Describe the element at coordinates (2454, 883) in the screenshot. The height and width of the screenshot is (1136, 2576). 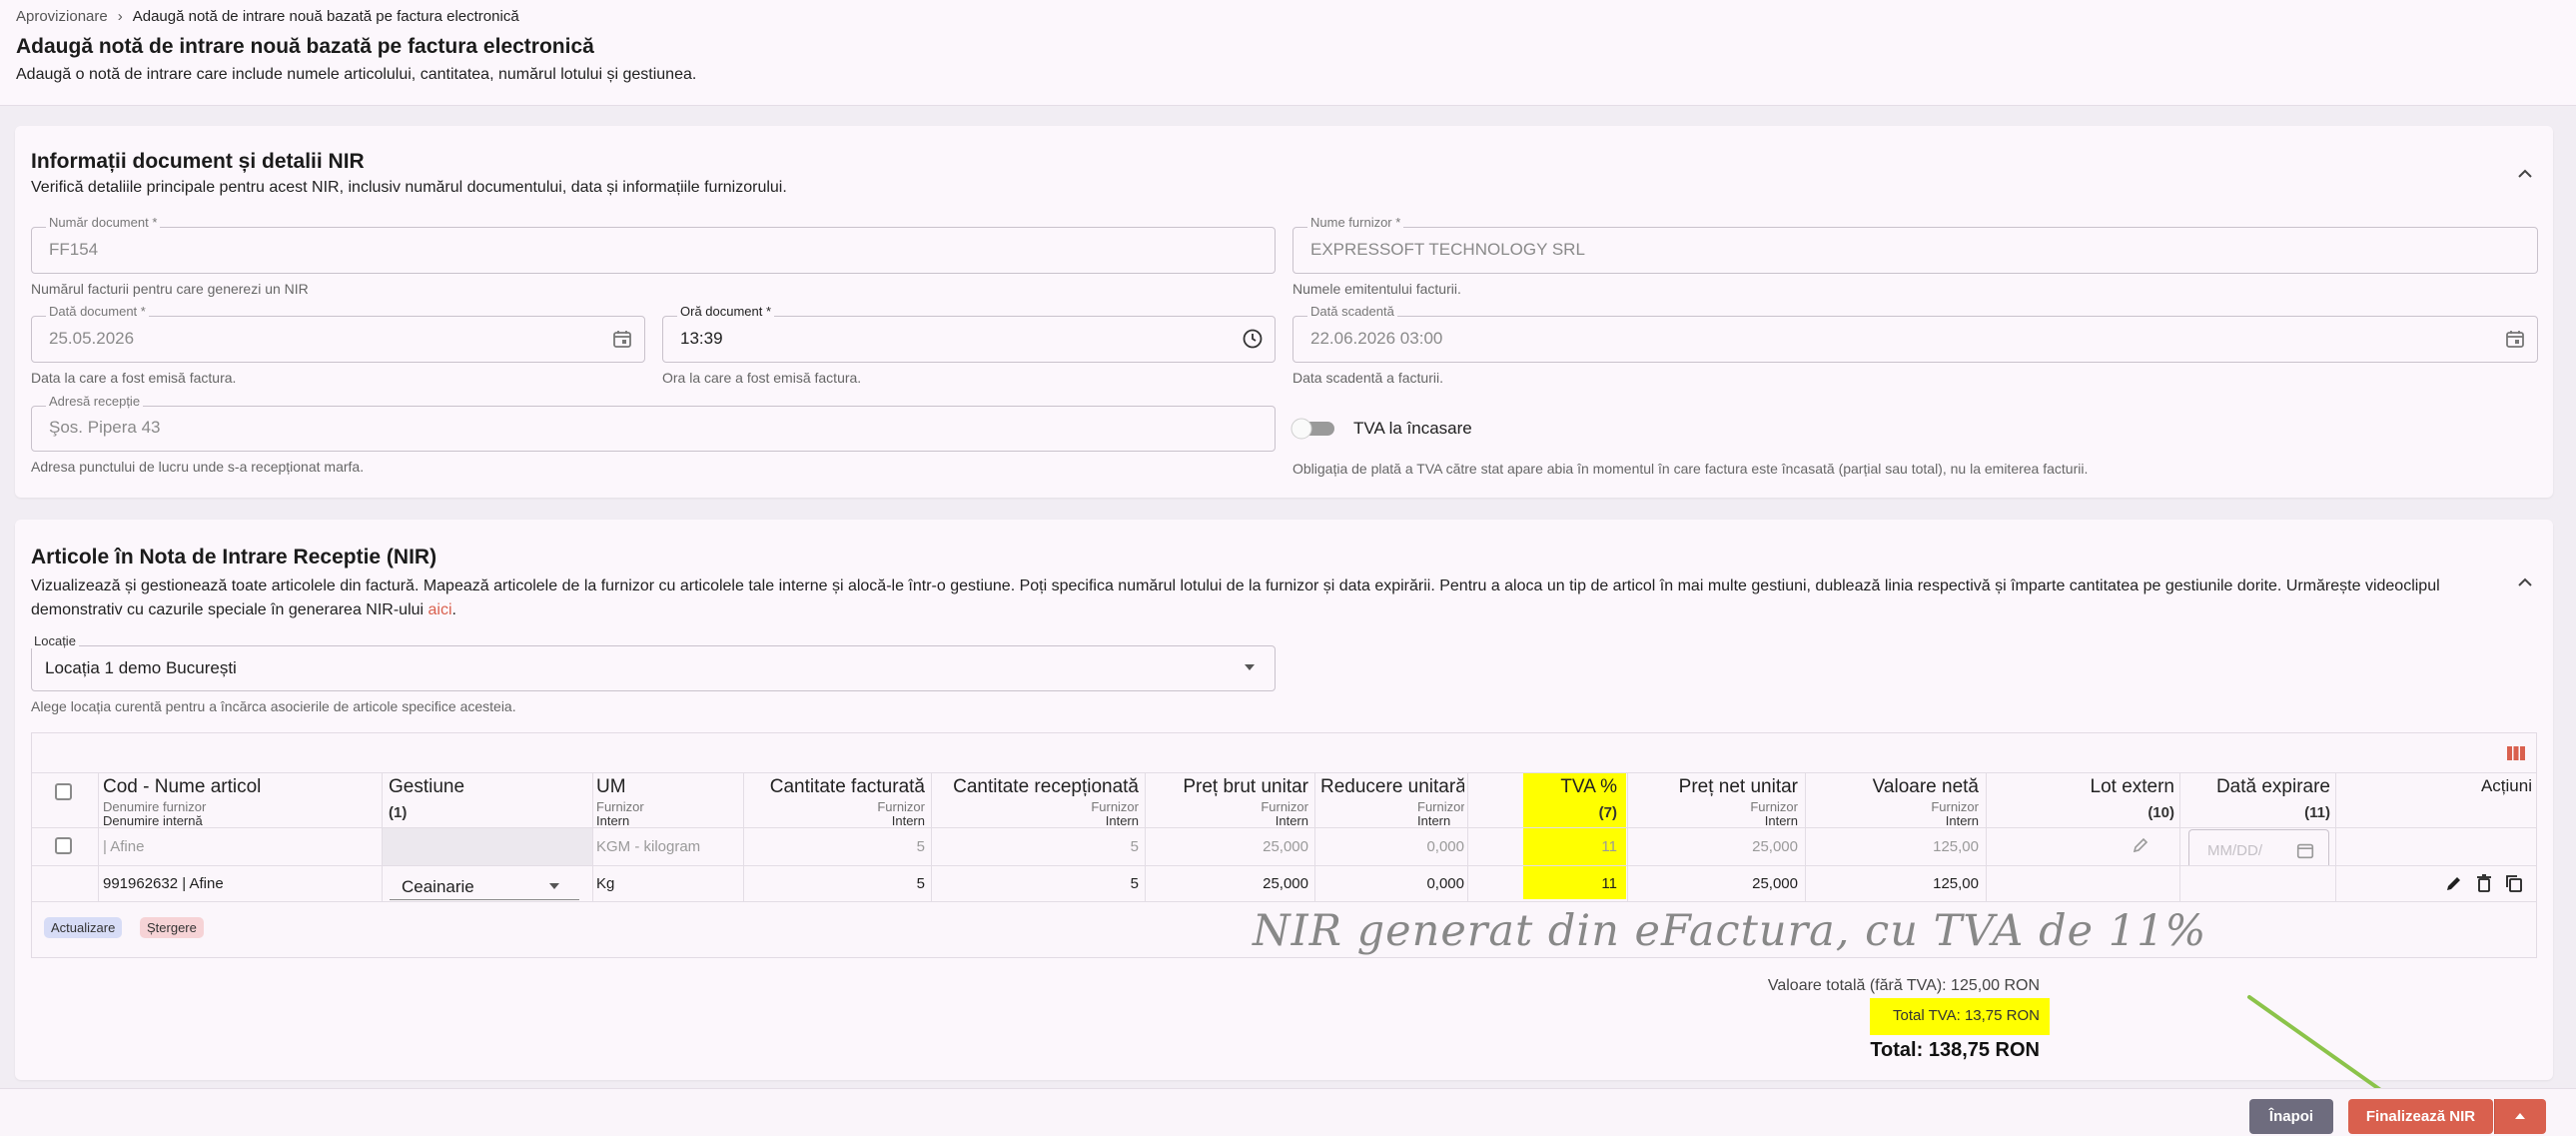
I see `edit-icon` at that location.